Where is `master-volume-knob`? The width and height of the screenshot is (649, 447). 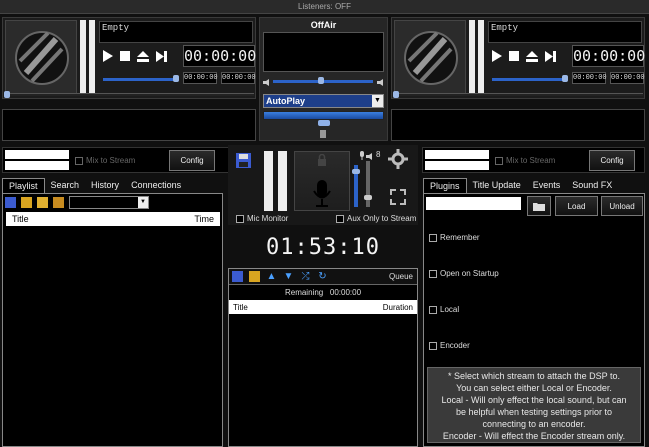 master-volume-knob is located at coordinates (321, 80).